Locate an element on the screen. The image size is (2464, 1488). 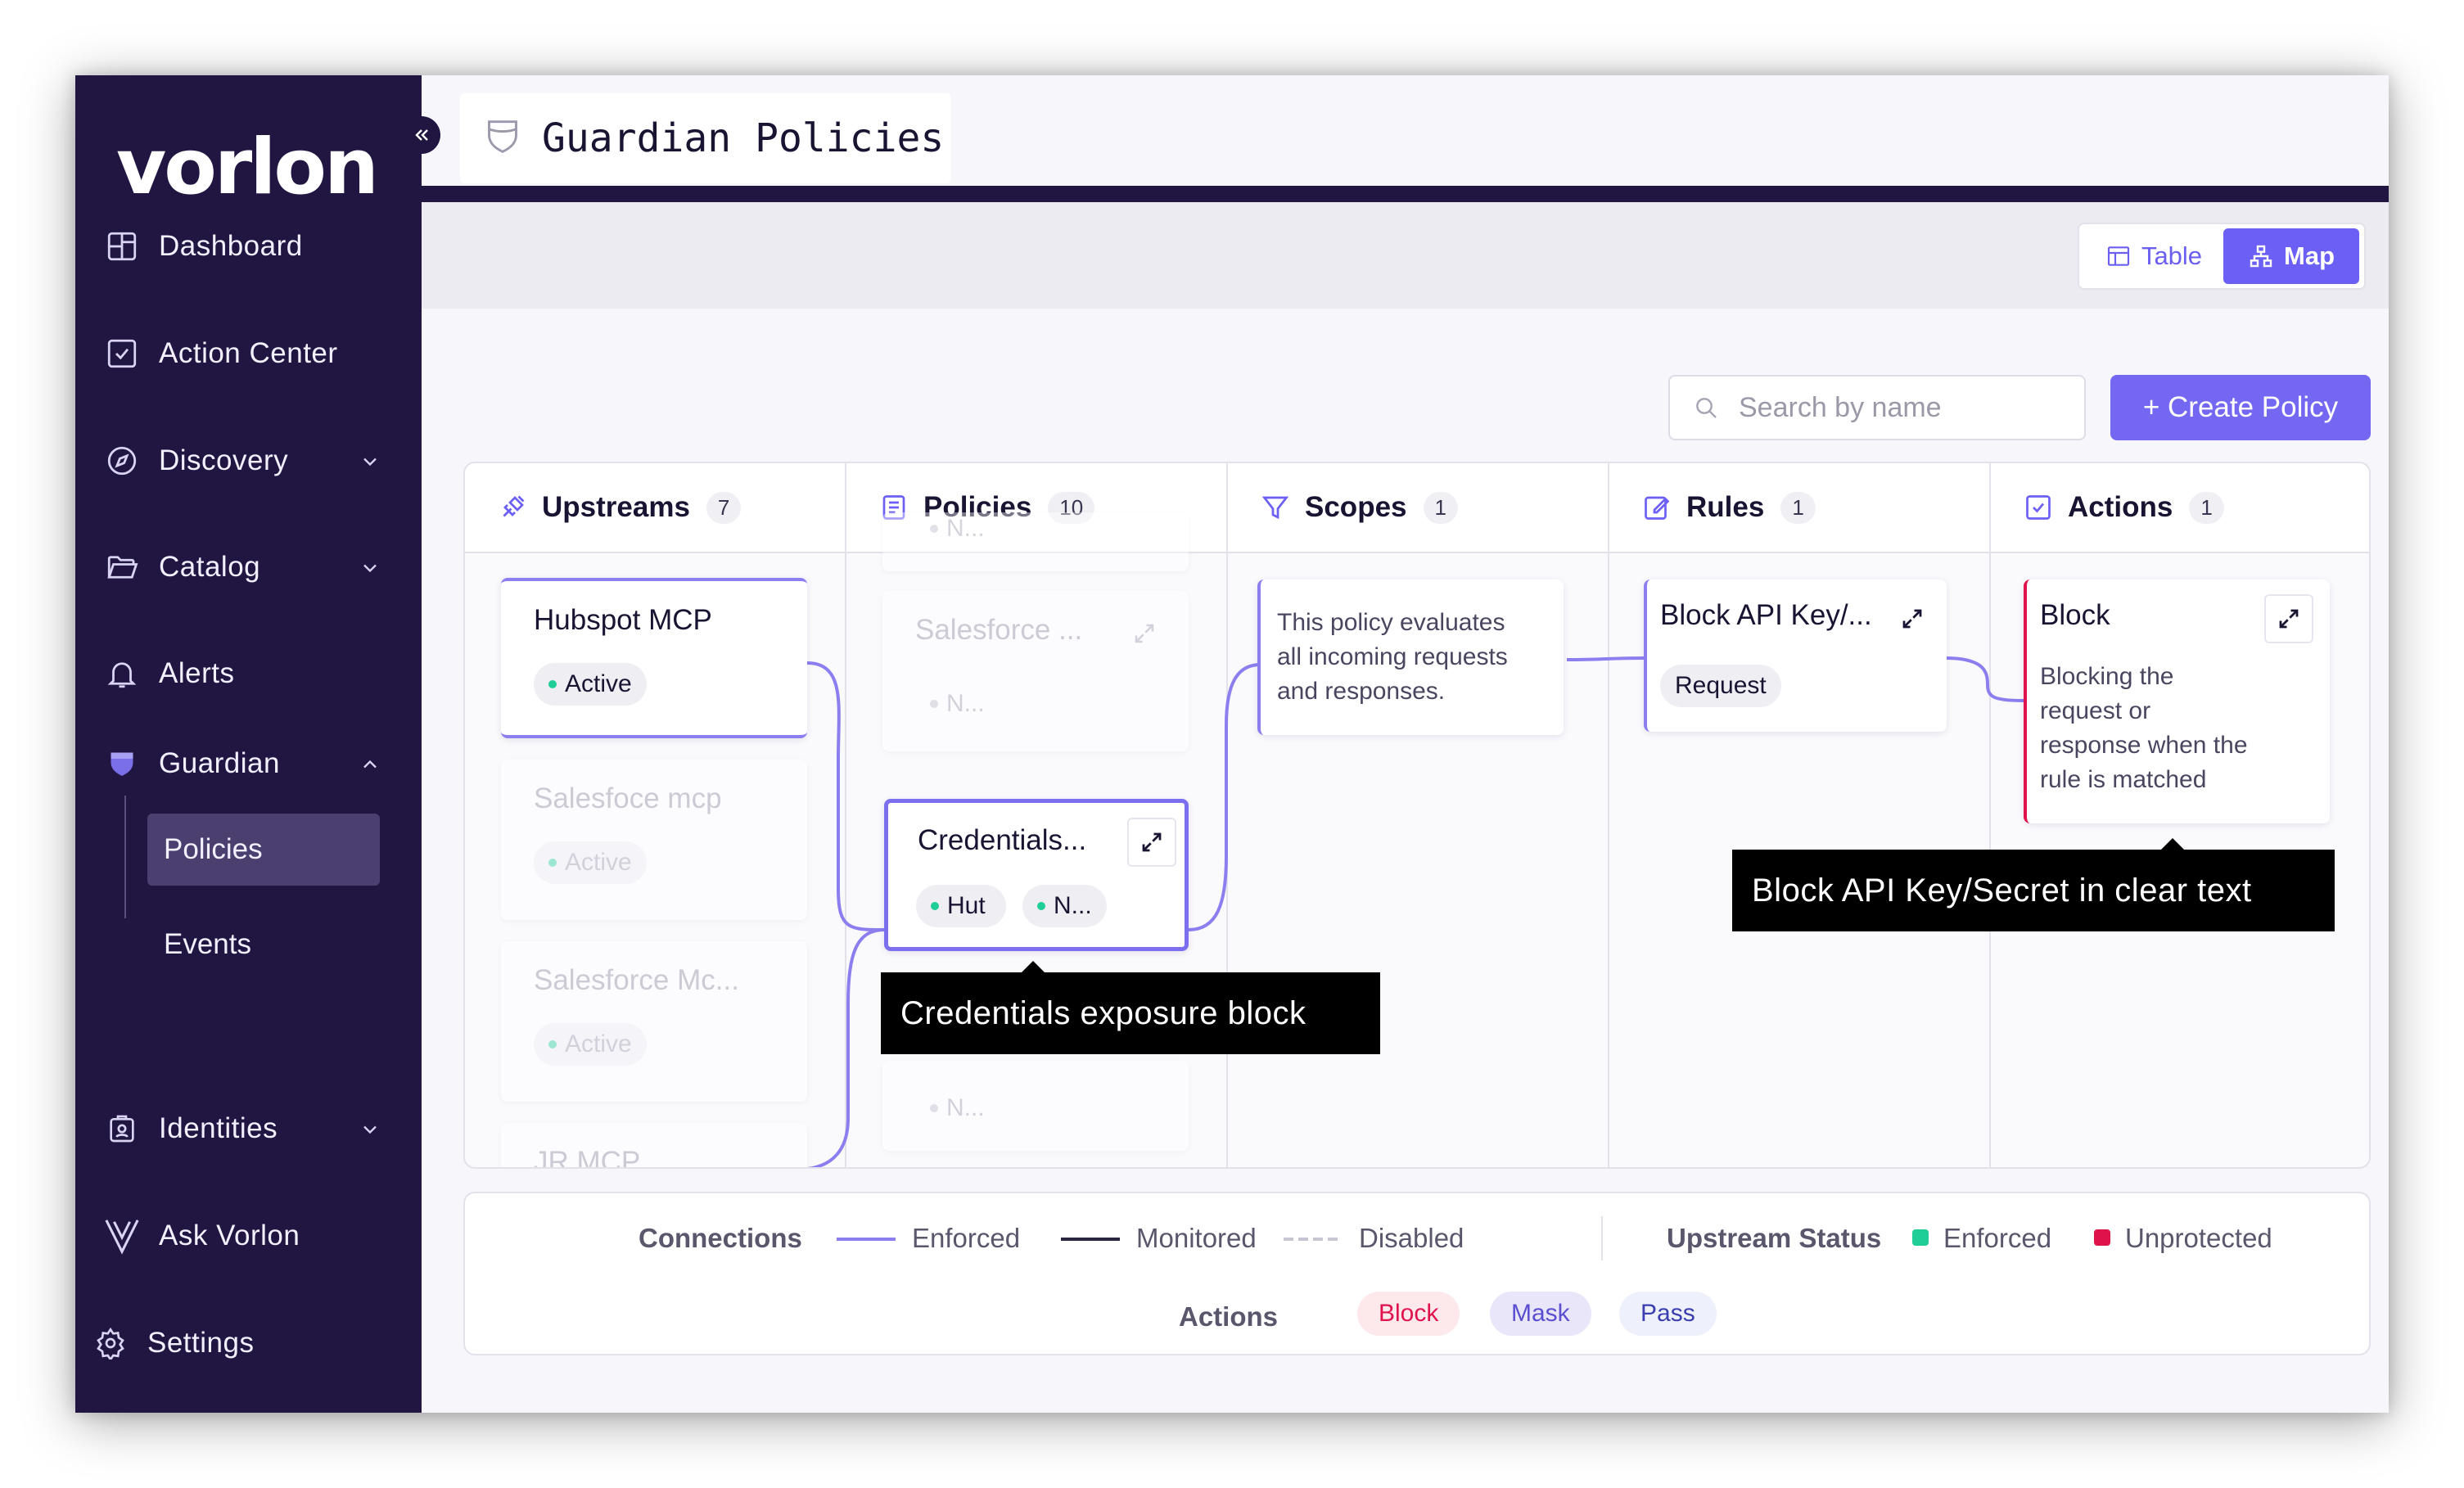
sidebar-item-guardian: Guardian is located at coordinates (258, 763).